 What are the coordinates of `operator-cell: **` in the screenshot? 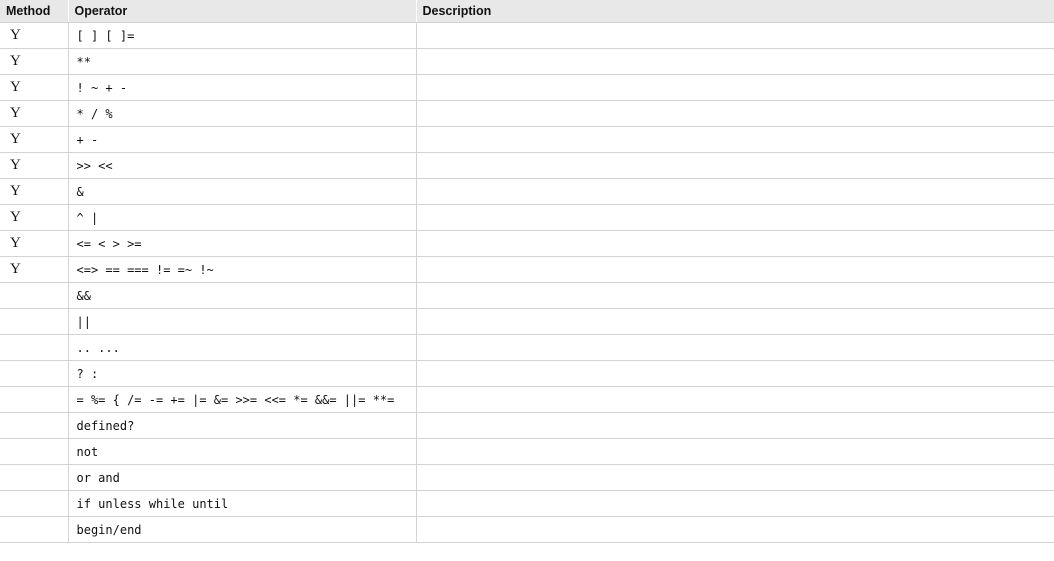 It's located at (242, 61).